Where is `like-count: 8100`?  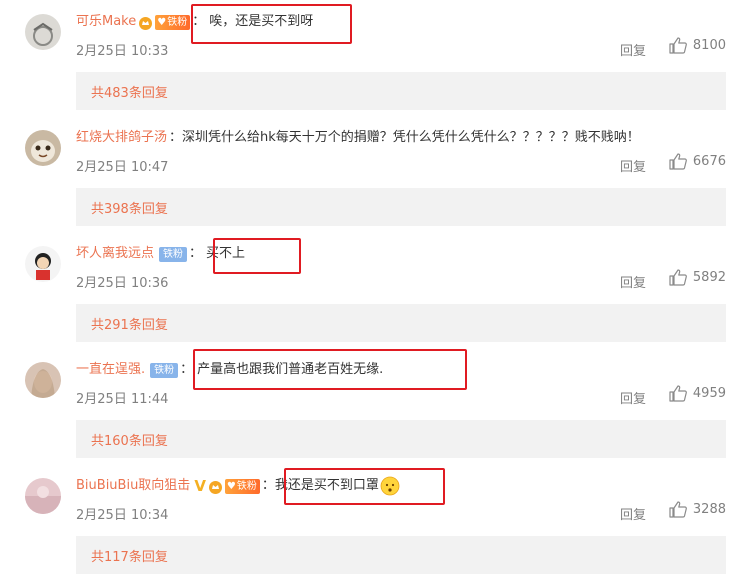 like-count: 8100 is located at coordinates (709, 45).